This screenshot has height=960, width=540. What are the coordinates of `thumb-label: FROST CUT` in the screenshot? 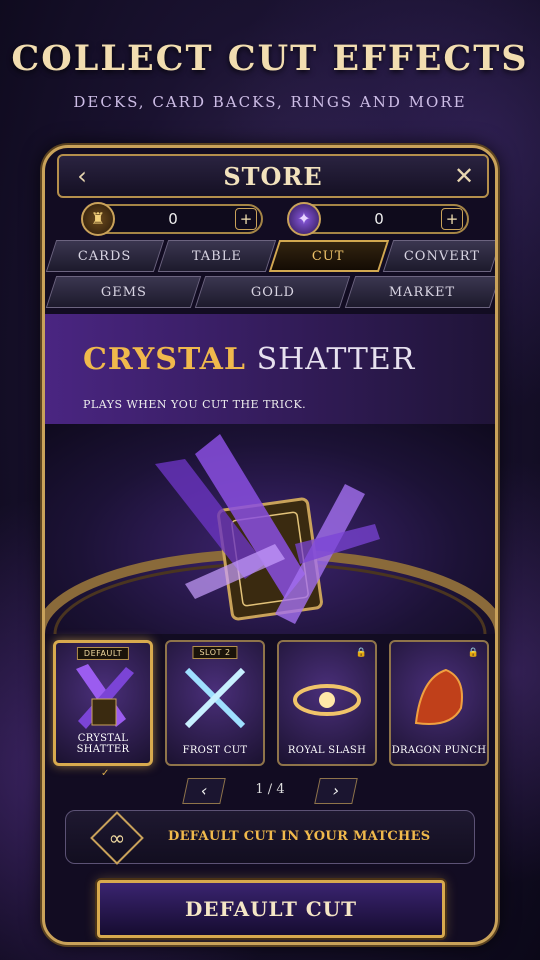 It's located at (215, 750).